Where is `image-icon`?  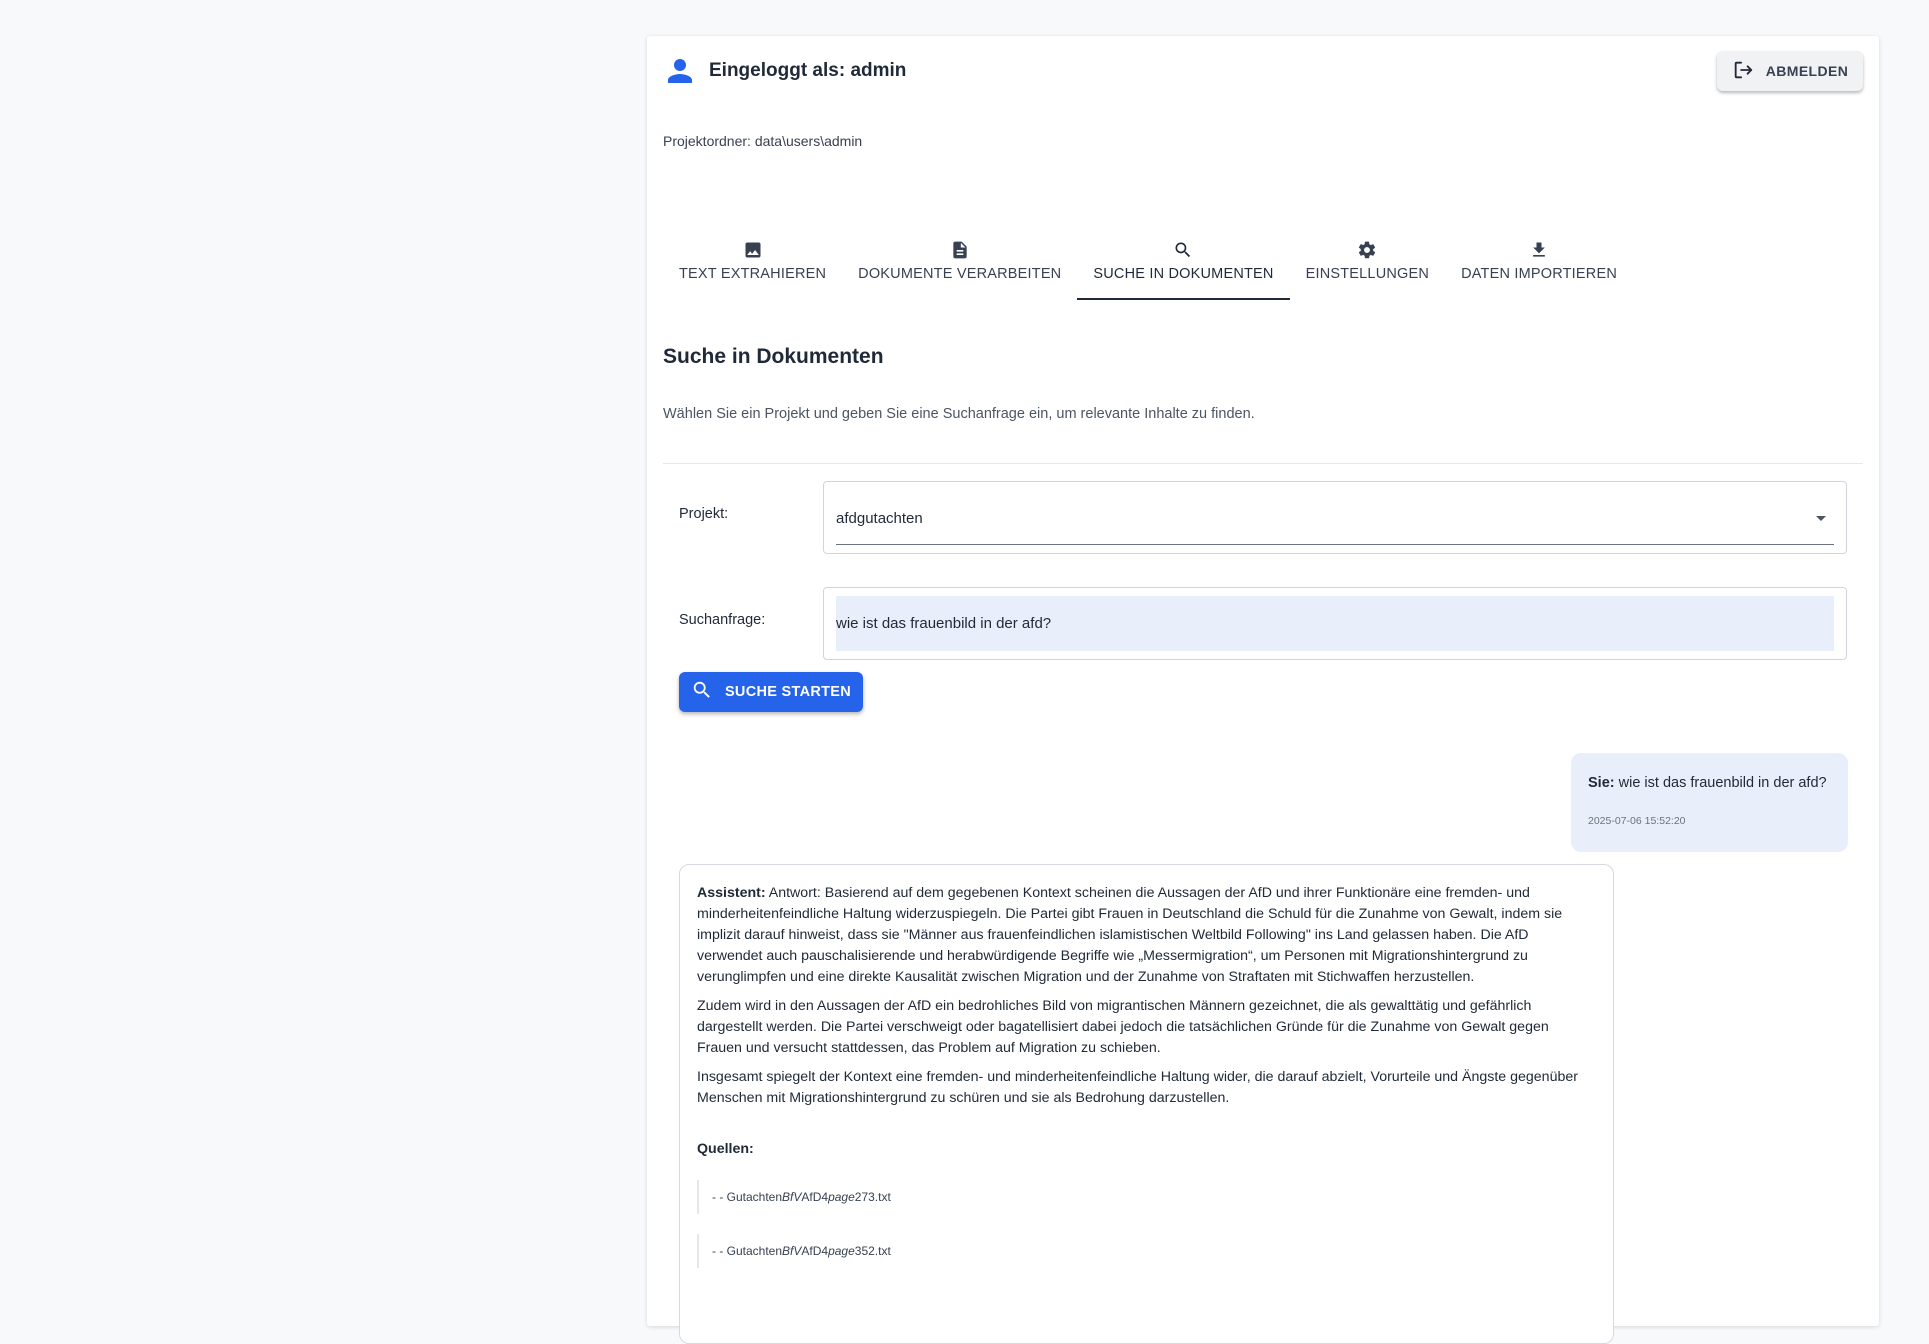 image-icon is located at coordinates (753, 250).